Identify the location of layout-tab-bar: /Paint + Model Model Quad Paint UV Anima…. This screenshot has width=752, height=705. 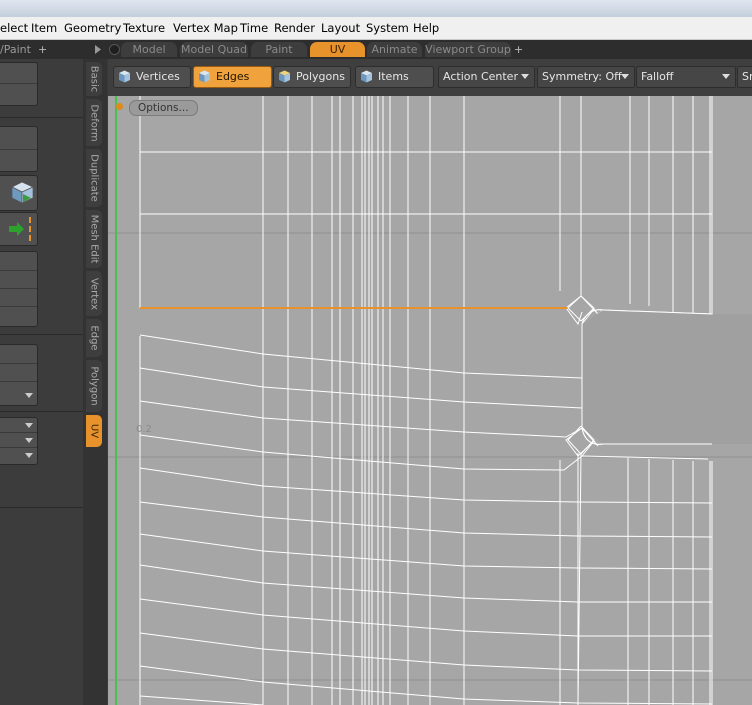
(376, 49).